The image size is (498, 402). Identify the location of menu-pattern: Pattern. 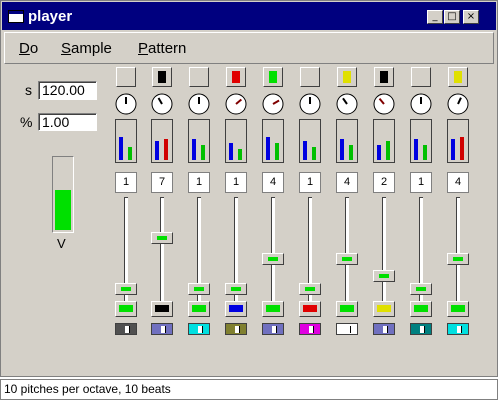
(162, 48).